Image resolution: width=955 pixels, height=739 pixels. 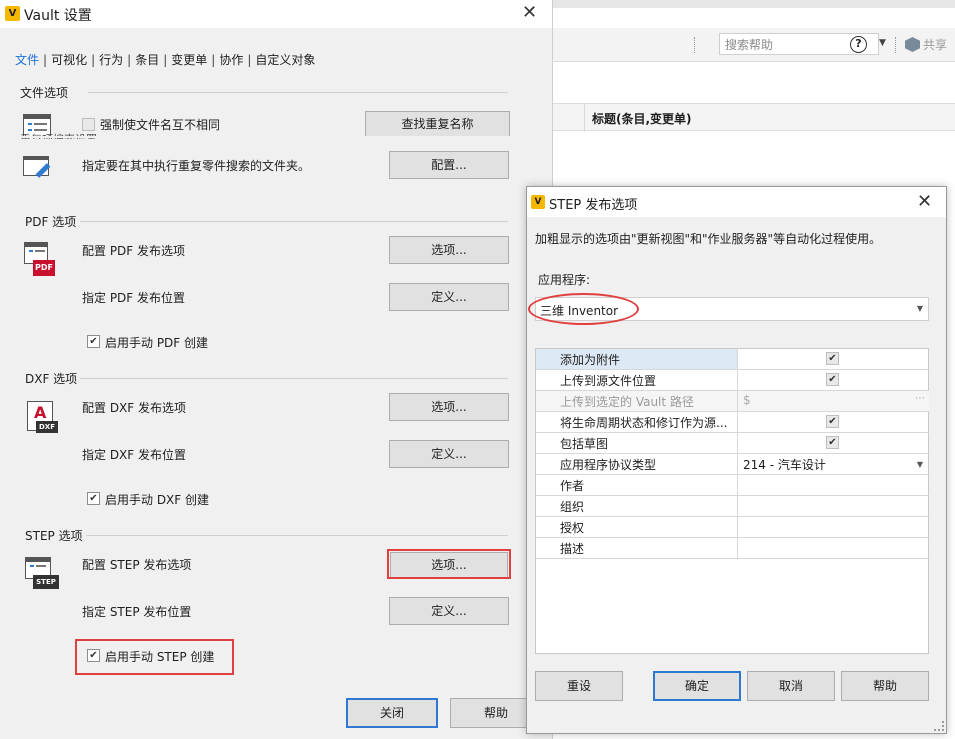 What do you see at coordinates (885, 686) in the screenshot?
I see `help-button: 帮助` at bounding box center [885, 686].